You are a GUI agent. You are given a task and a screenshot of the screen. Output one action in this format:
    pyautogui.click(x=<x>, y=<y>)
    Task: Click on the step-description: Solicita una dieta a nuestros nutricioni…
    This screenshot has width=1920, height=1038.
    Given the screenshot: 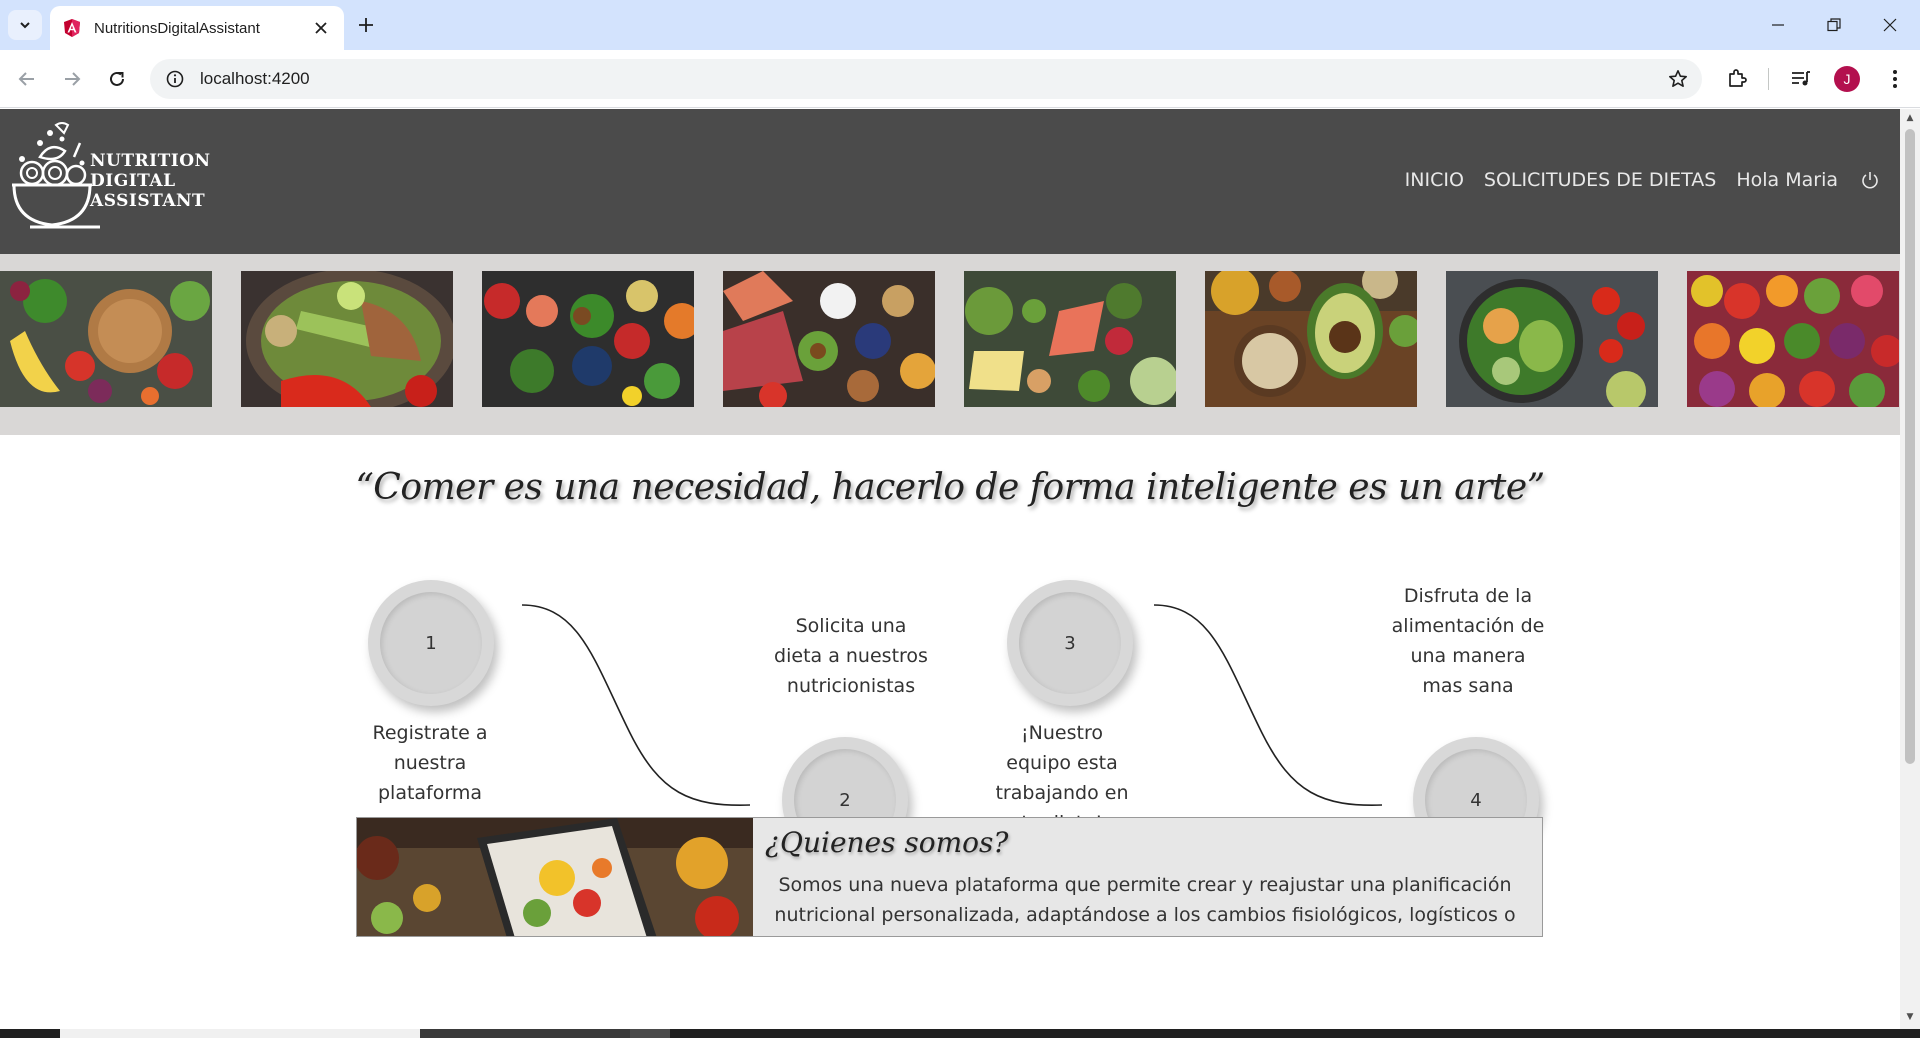 What is the action you would take?
    pyautogui.click(x=851, y=656)
    